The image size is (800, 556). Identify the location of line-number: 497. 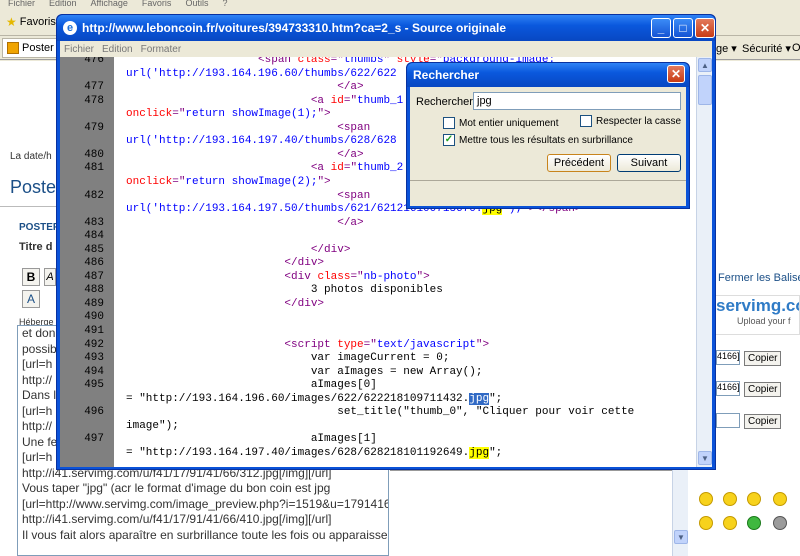
(94, 439).